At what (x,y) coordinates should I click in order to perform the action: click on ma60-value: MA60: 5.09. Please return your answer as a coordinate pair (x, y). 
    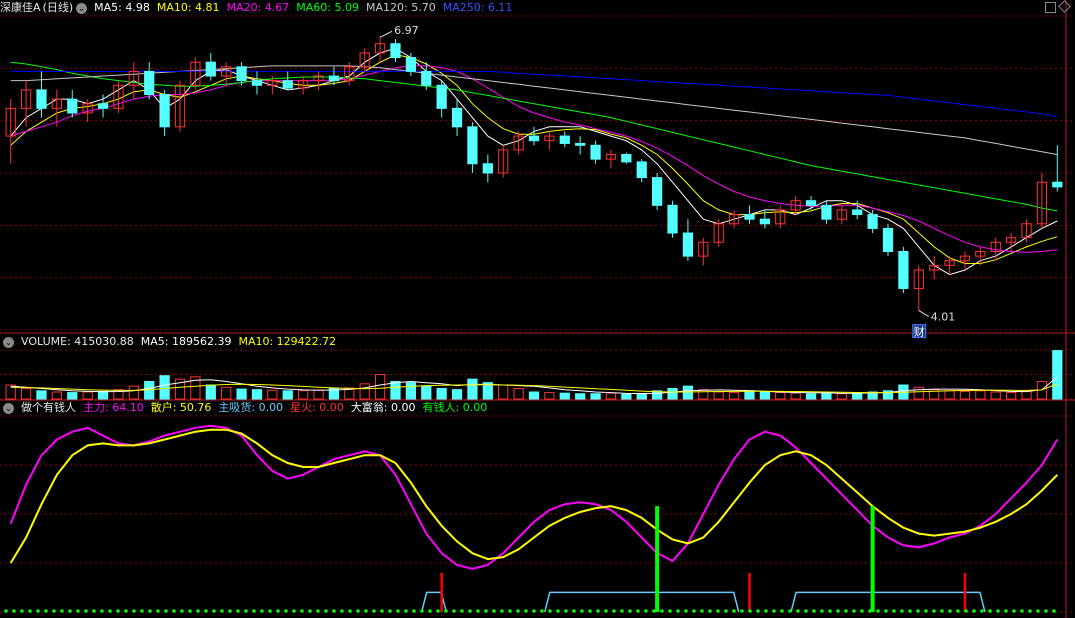
    Looking at the image, I should click on (327, 7).